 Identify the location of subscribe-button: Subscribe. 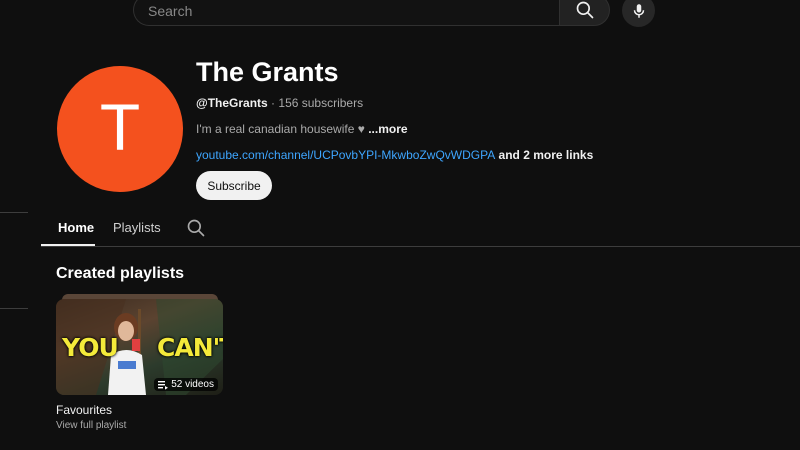
(234, 185).